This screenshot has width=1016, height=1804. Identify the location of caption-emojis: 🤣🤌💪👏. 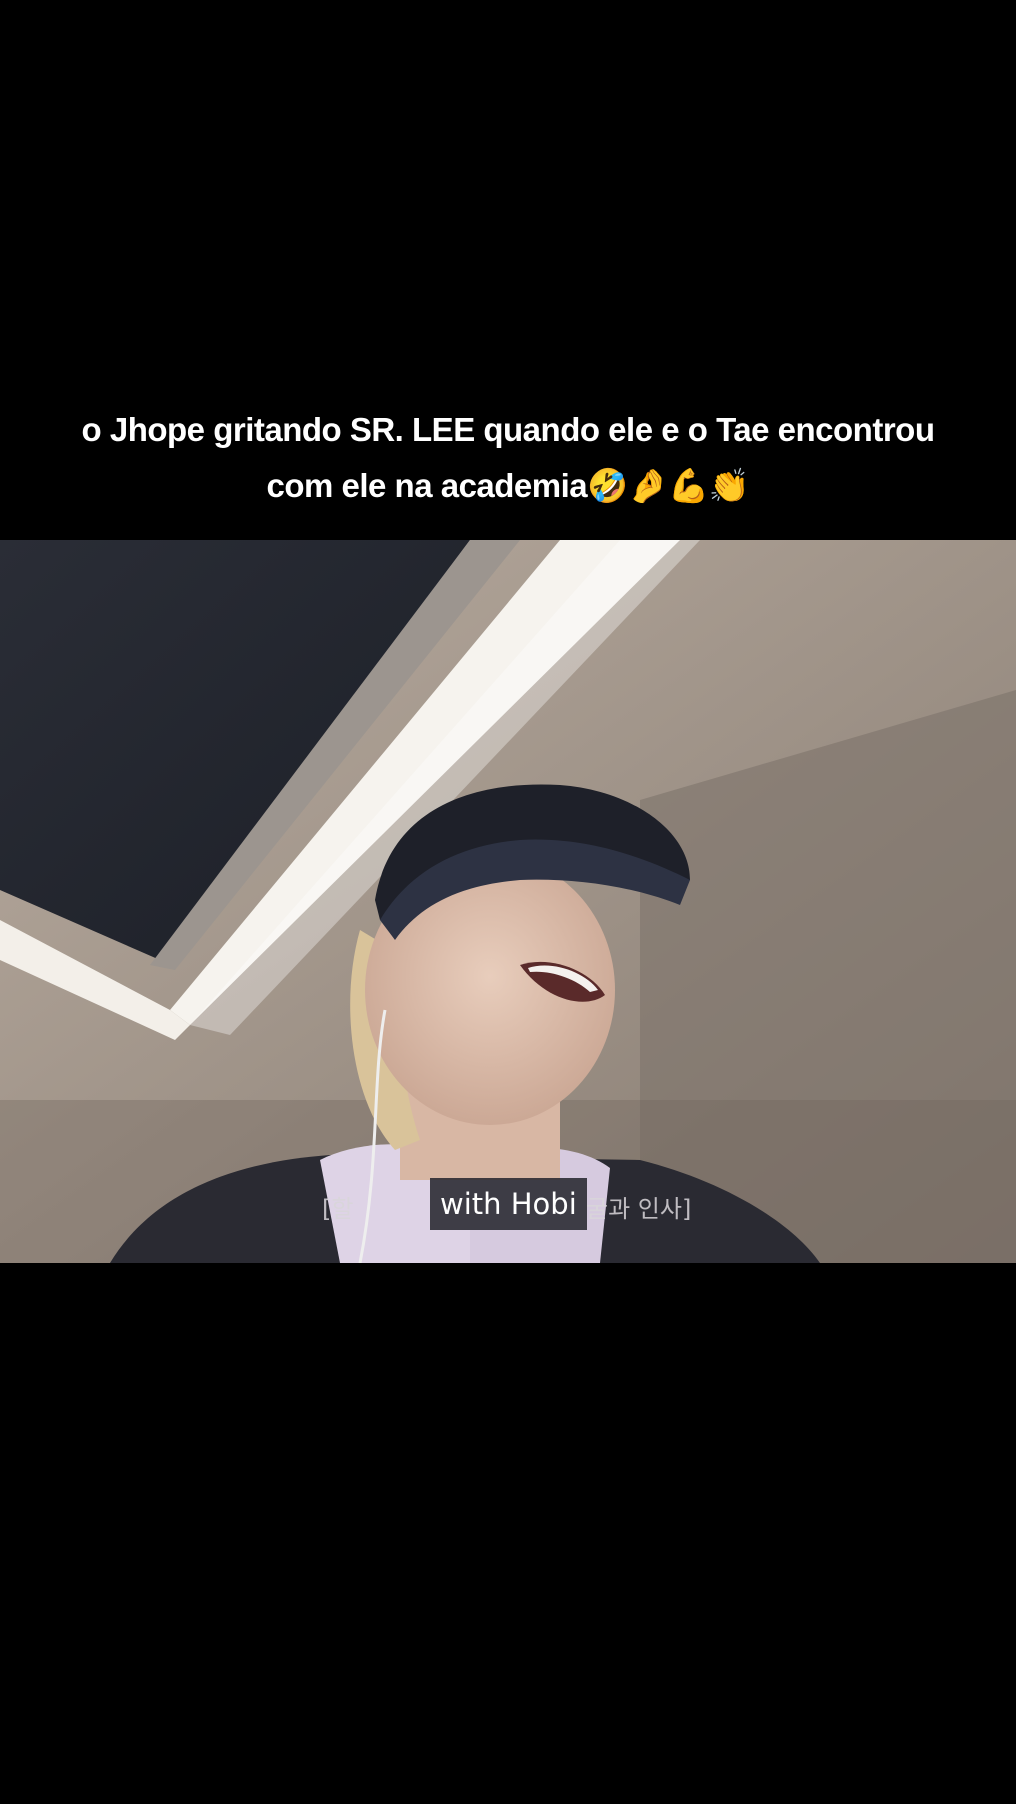
(668, 485).